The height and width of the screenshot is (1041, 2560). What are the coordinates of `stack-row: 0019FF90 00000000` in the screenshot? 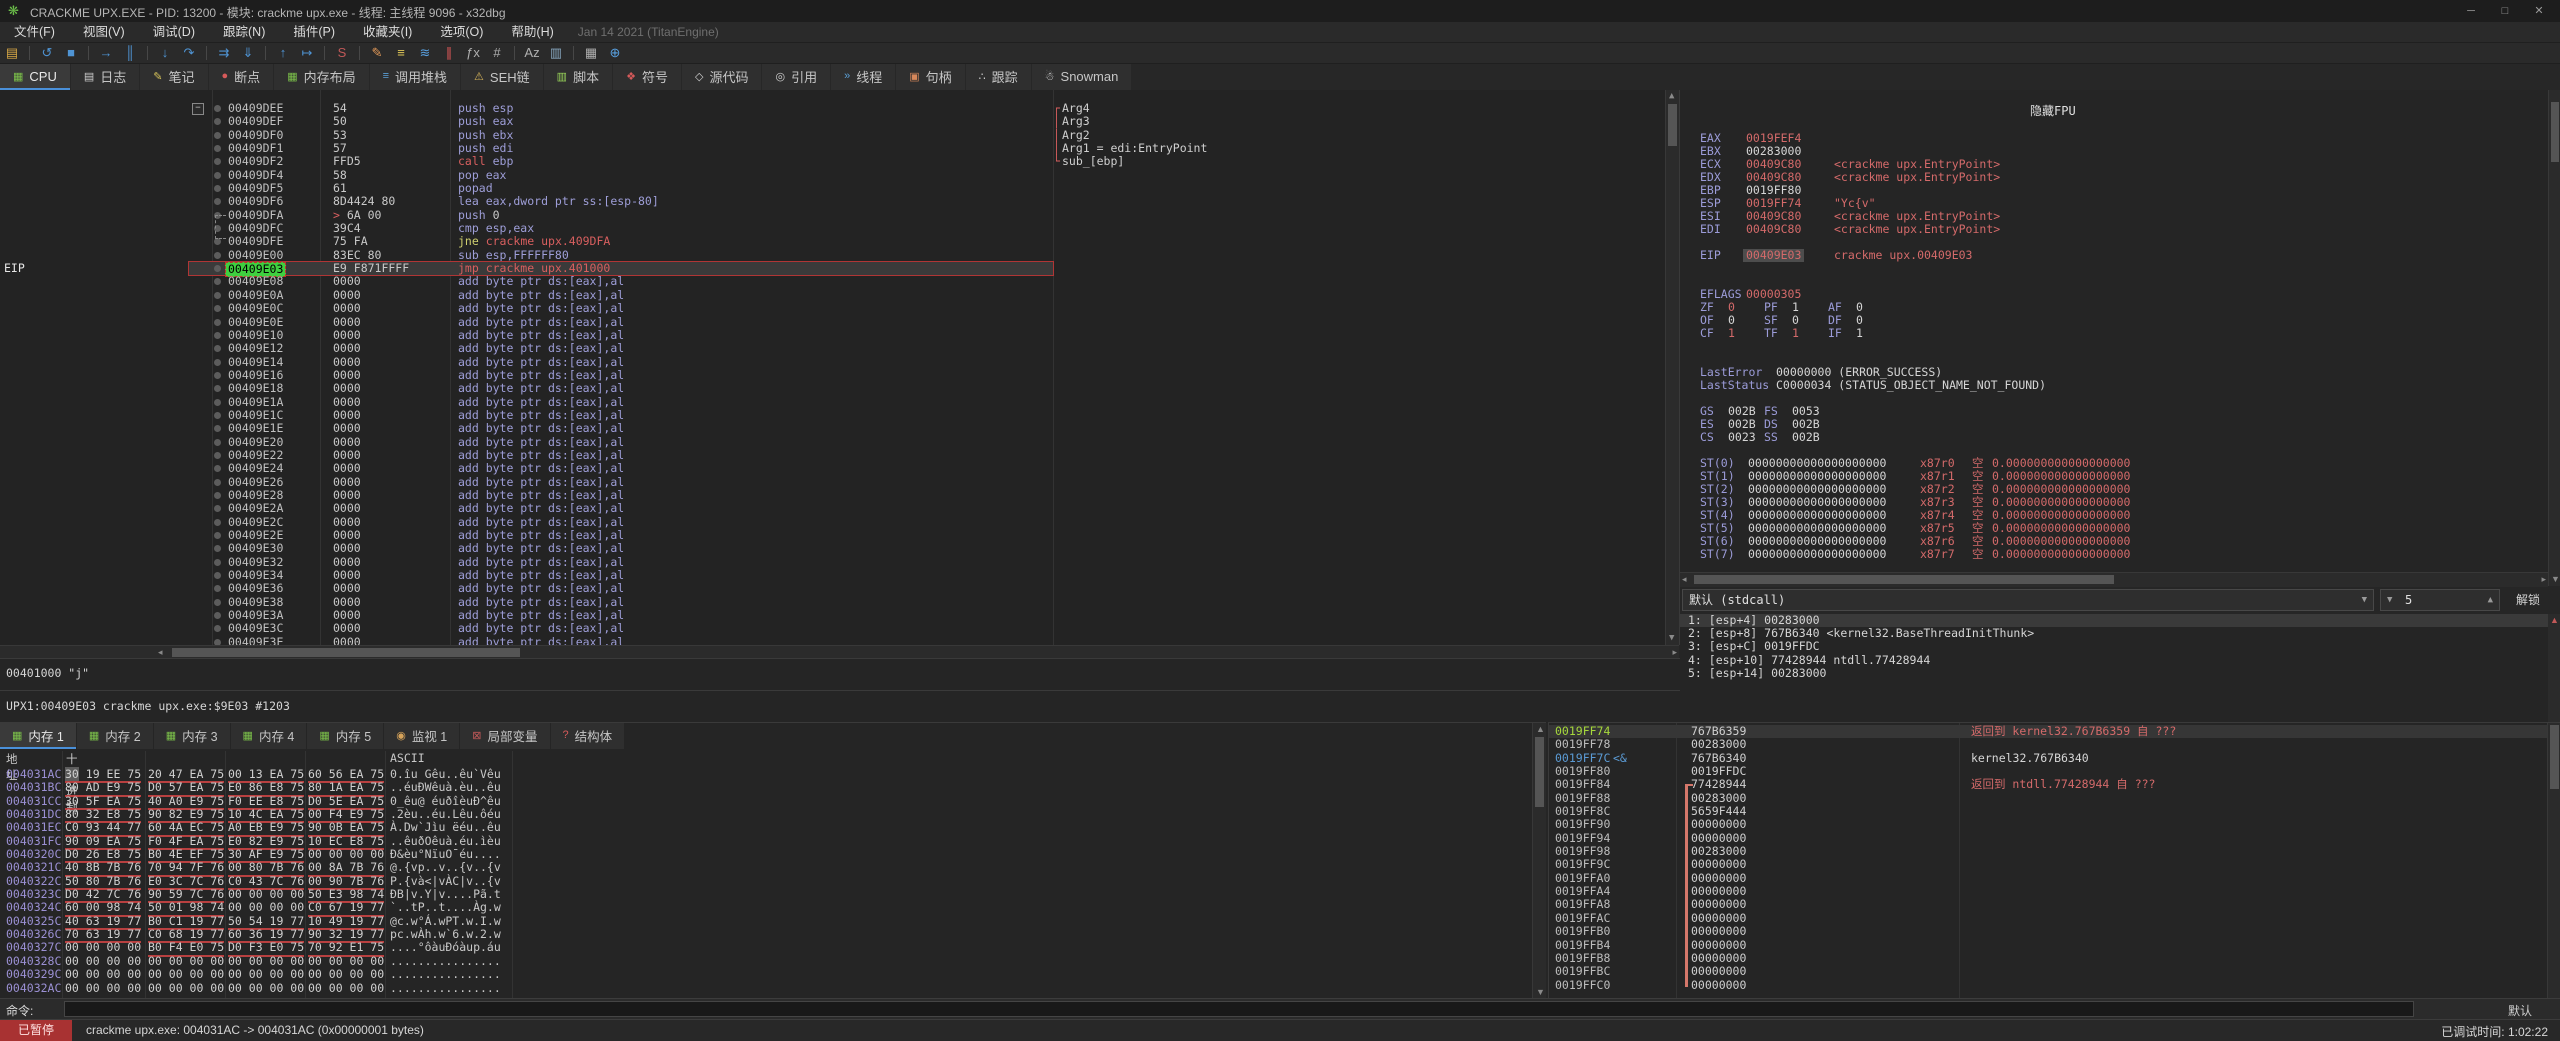 It's located at (2048, 825).